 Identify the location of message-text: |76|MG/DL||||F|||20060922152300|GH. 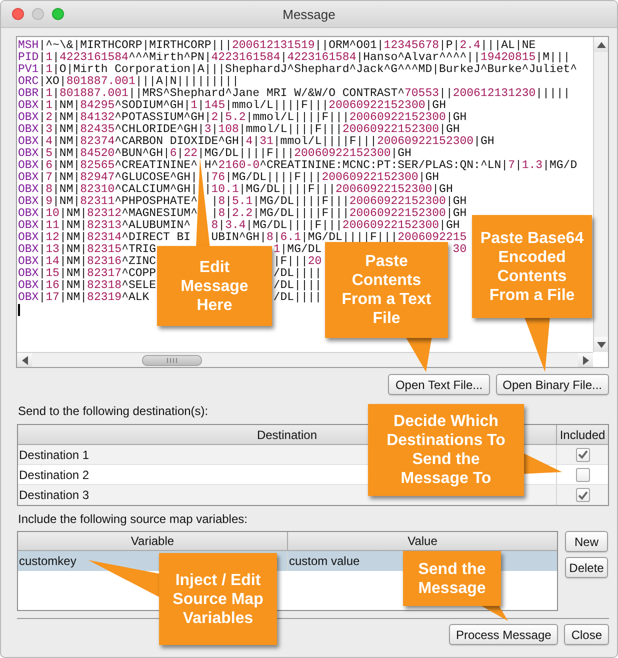
(322, 178).